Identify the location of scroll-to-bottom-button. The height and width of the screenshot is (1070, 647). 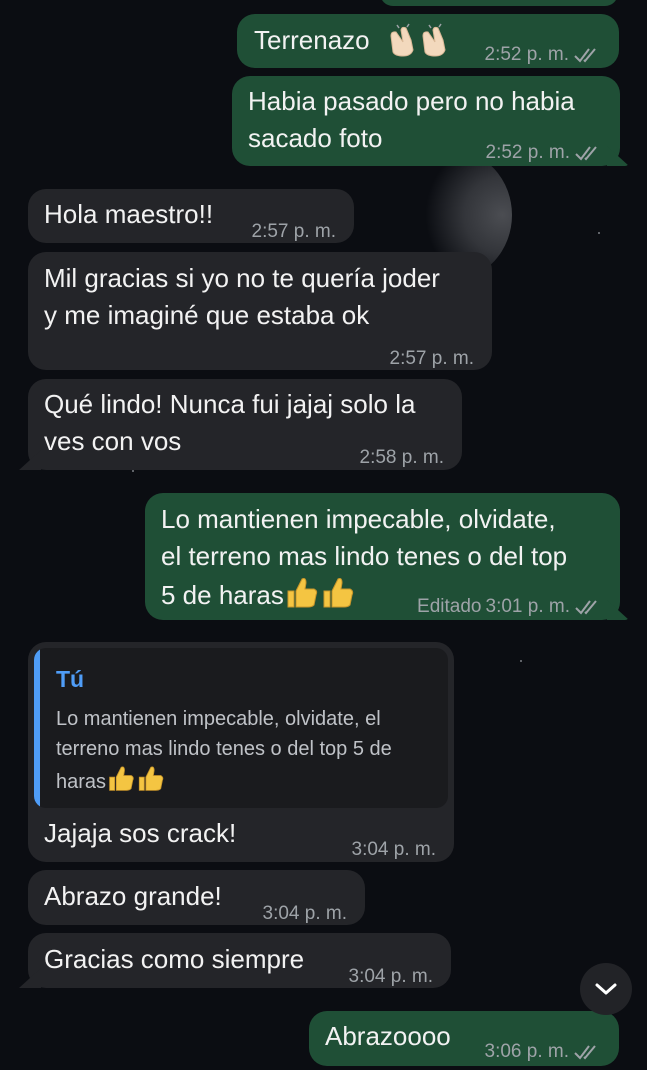
(606, 989).